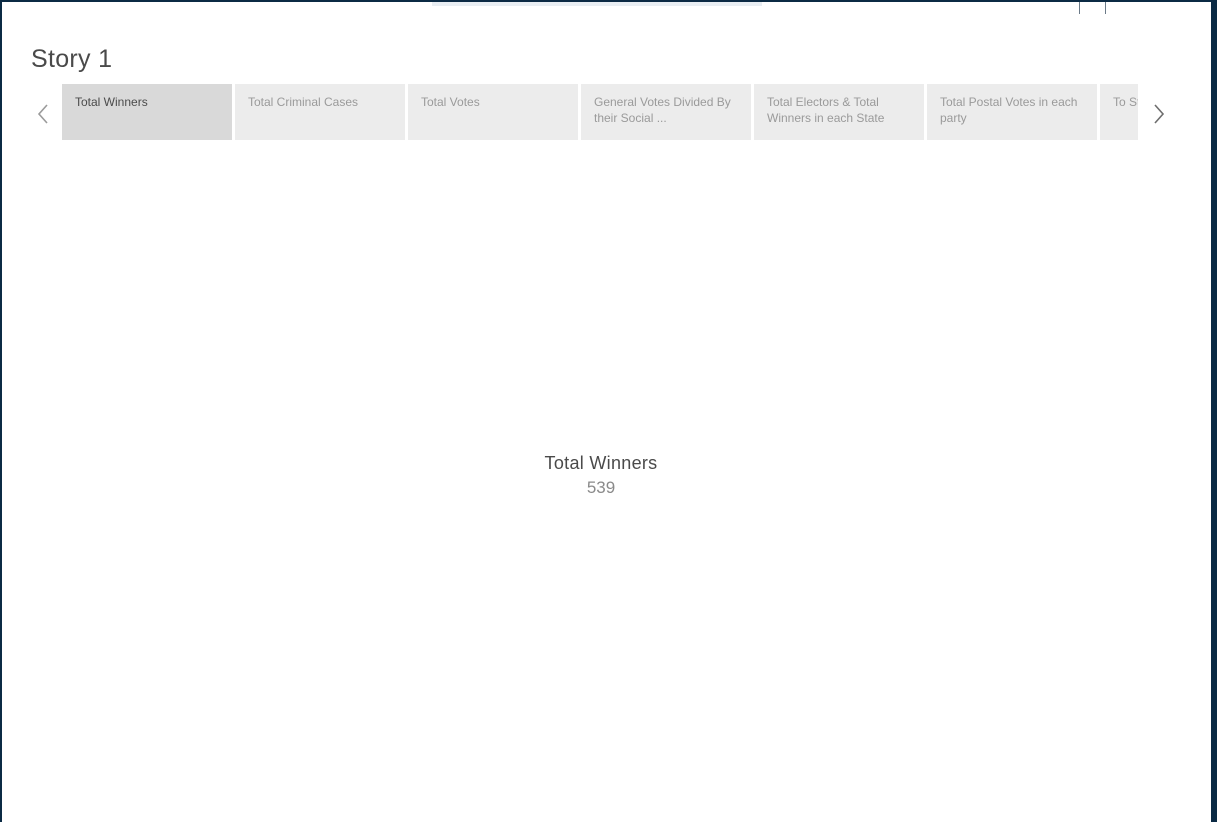 The image size is (1217, 822). I want to click on next-story-point-button, so click(1159, 114).